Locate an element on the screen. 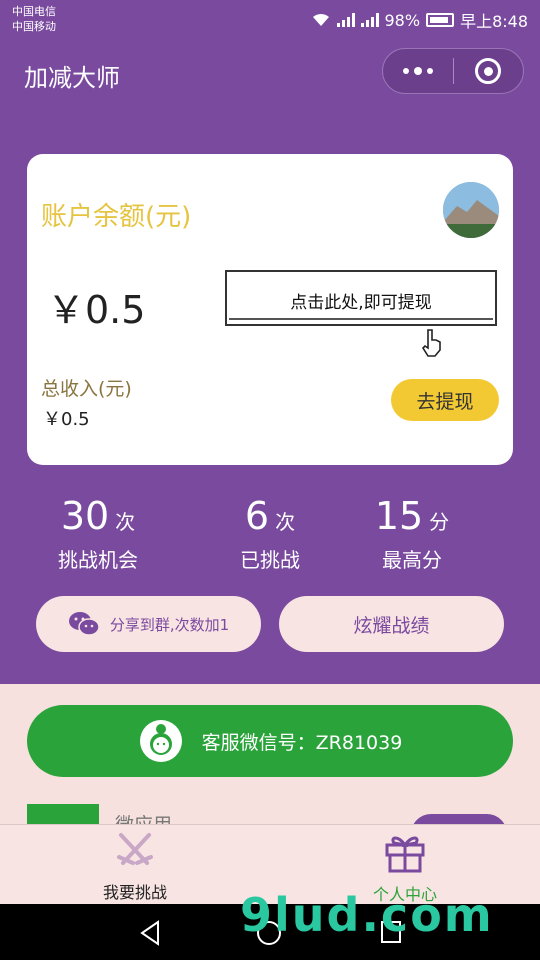 The height and width of the screenshot is (960, 540). total-income-label: 总收入(元) is located at coordinates (86, 389).